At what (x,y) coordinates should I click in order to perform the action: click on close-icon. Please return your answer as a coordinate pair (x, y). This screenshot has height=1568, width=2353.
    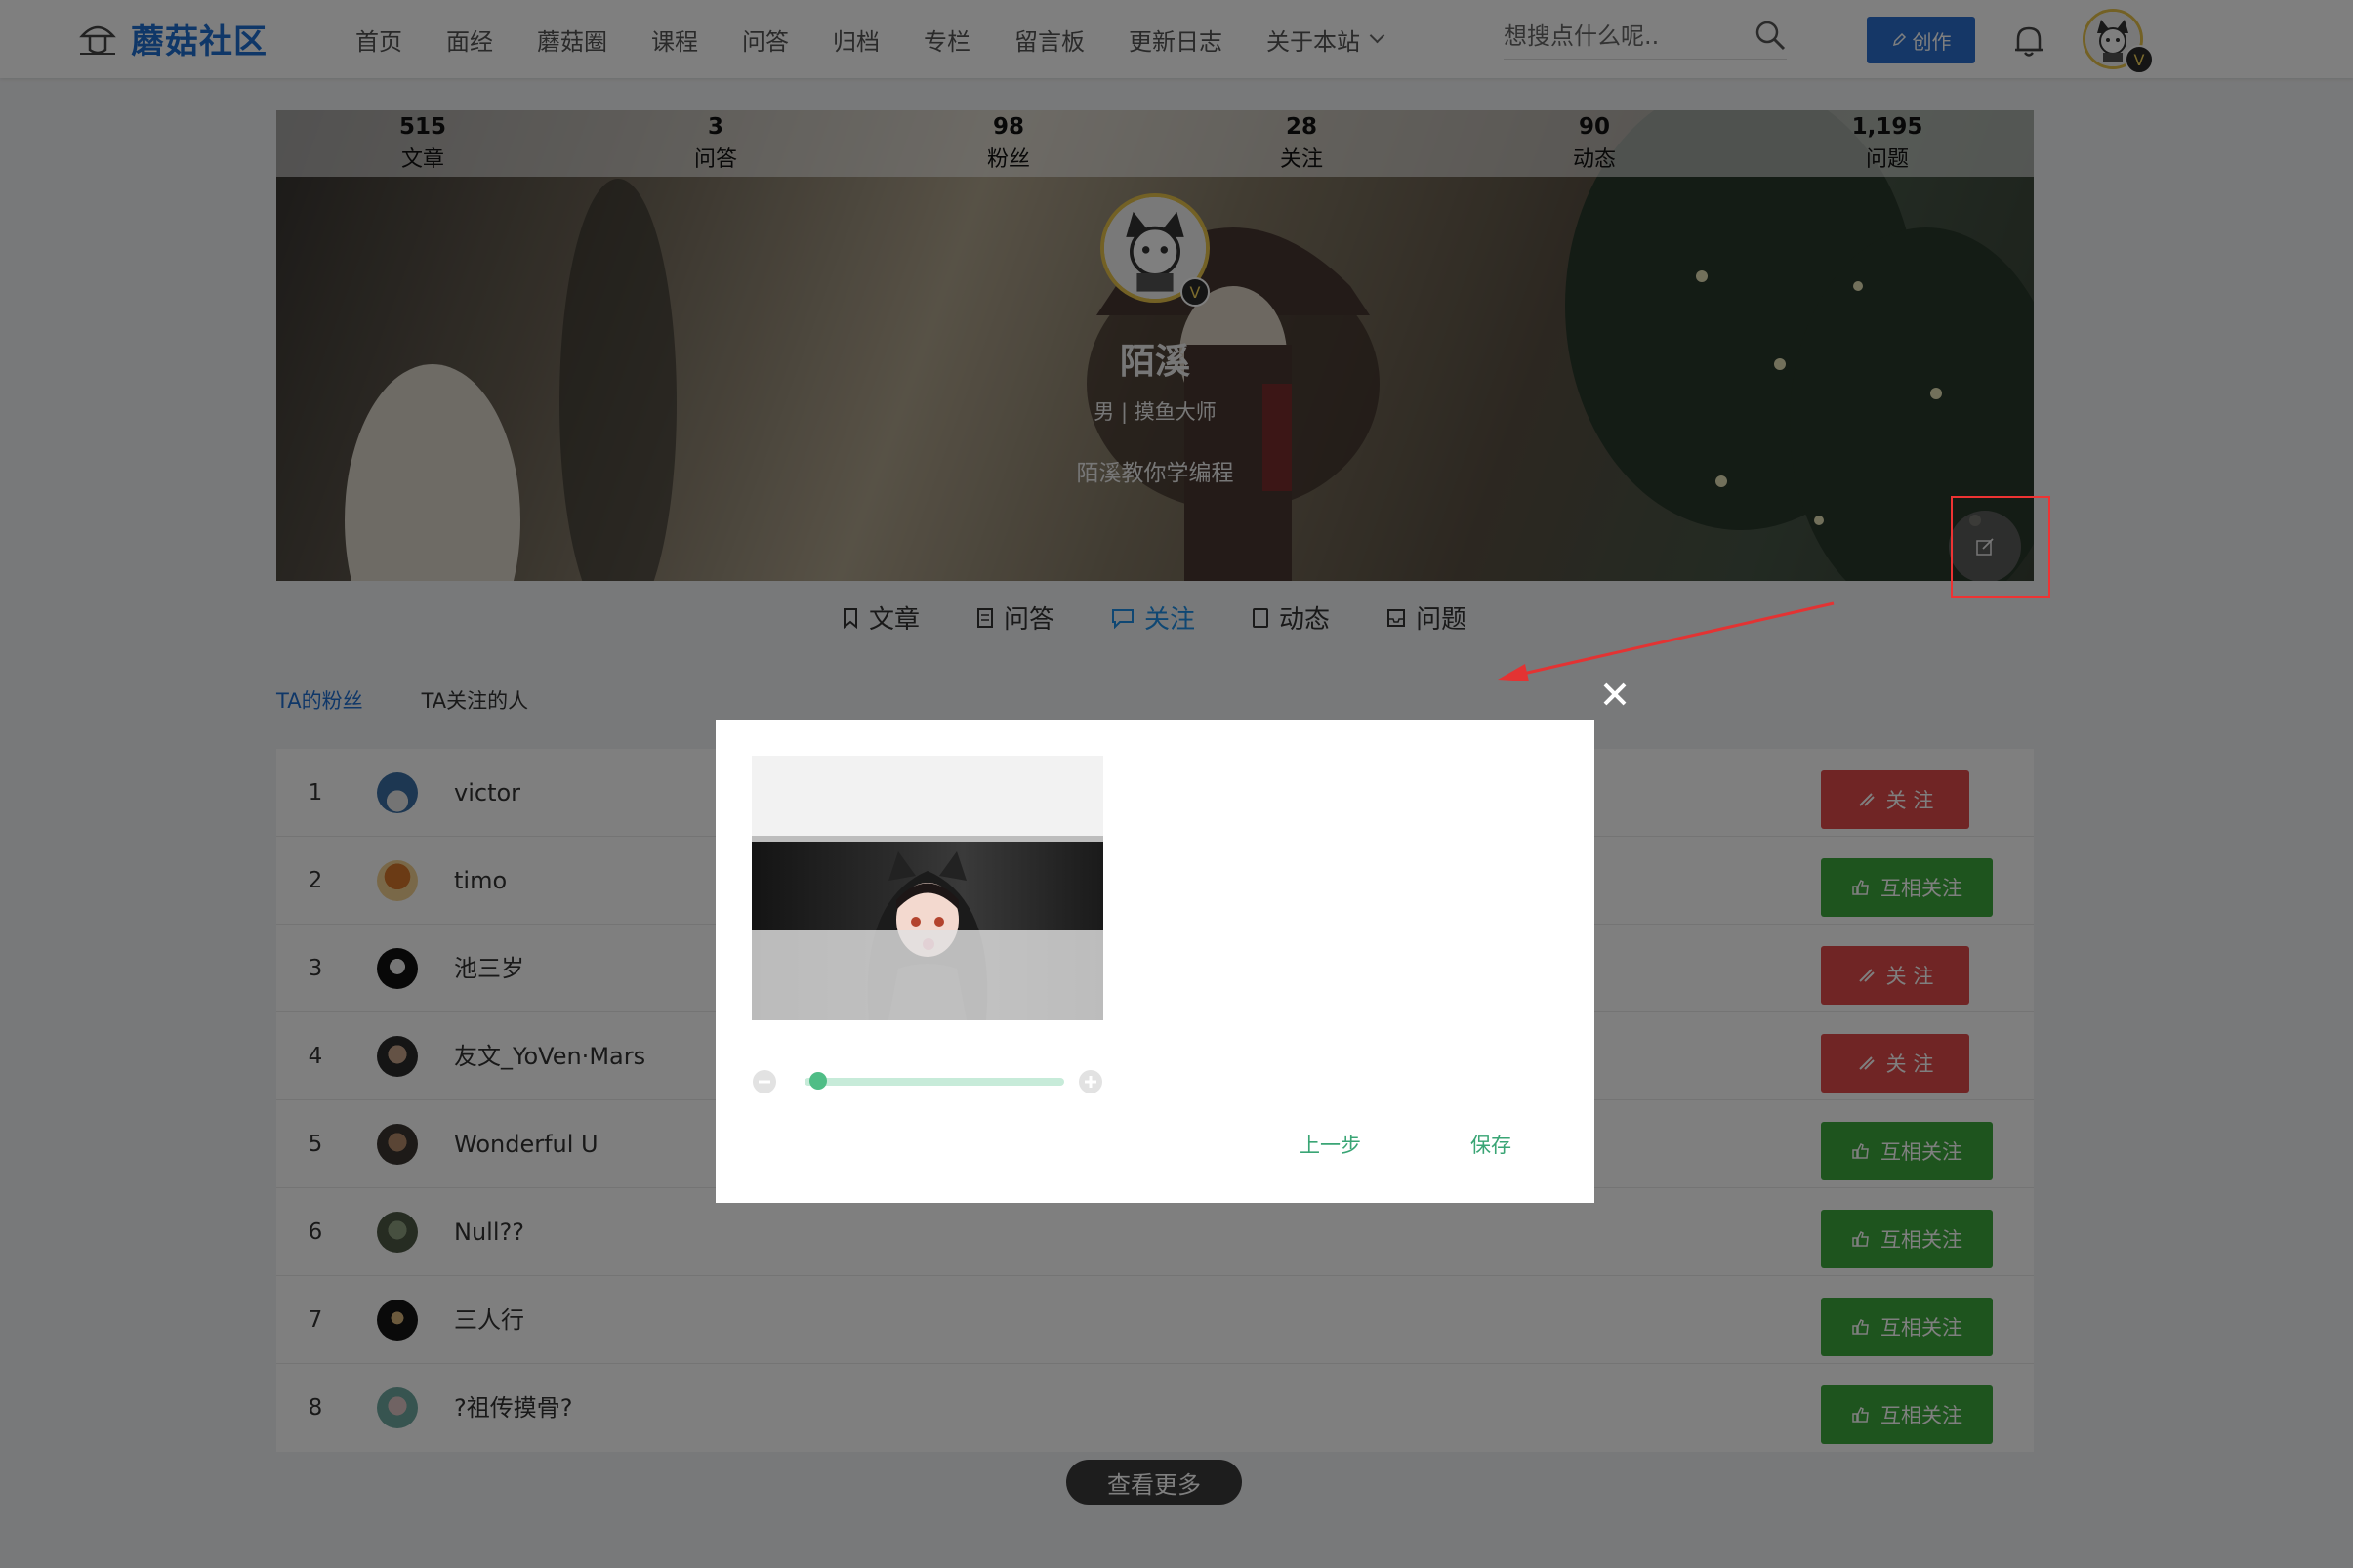
    Looking at the image, I should click on (1615, 694).